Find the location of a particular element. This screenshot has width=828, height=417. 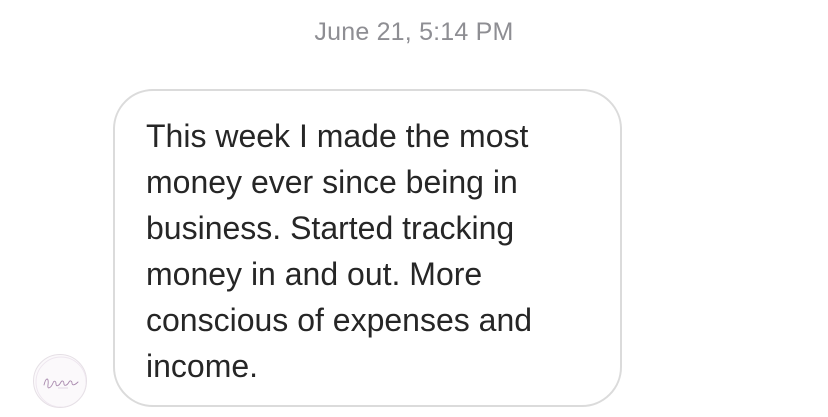

sender-avatar is located at coordinates (60, 381).